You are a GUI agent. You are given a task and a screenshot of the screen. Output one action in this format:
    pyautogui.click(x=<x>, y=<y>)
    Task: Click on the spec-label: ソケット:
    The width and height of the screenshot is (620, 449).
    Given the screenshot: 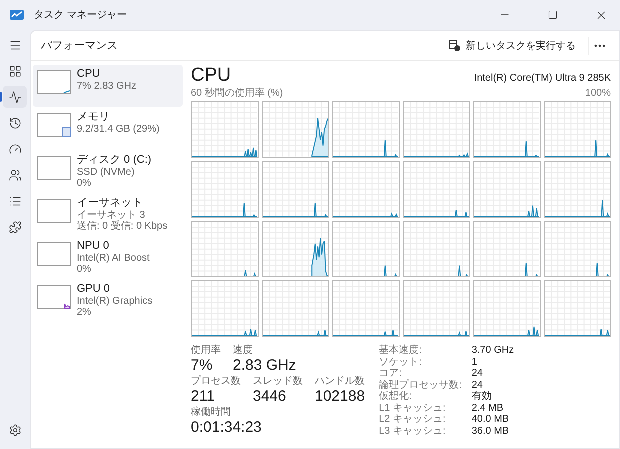 What is the action you would take?
    pyautogui.click(x=401, y=362)
    